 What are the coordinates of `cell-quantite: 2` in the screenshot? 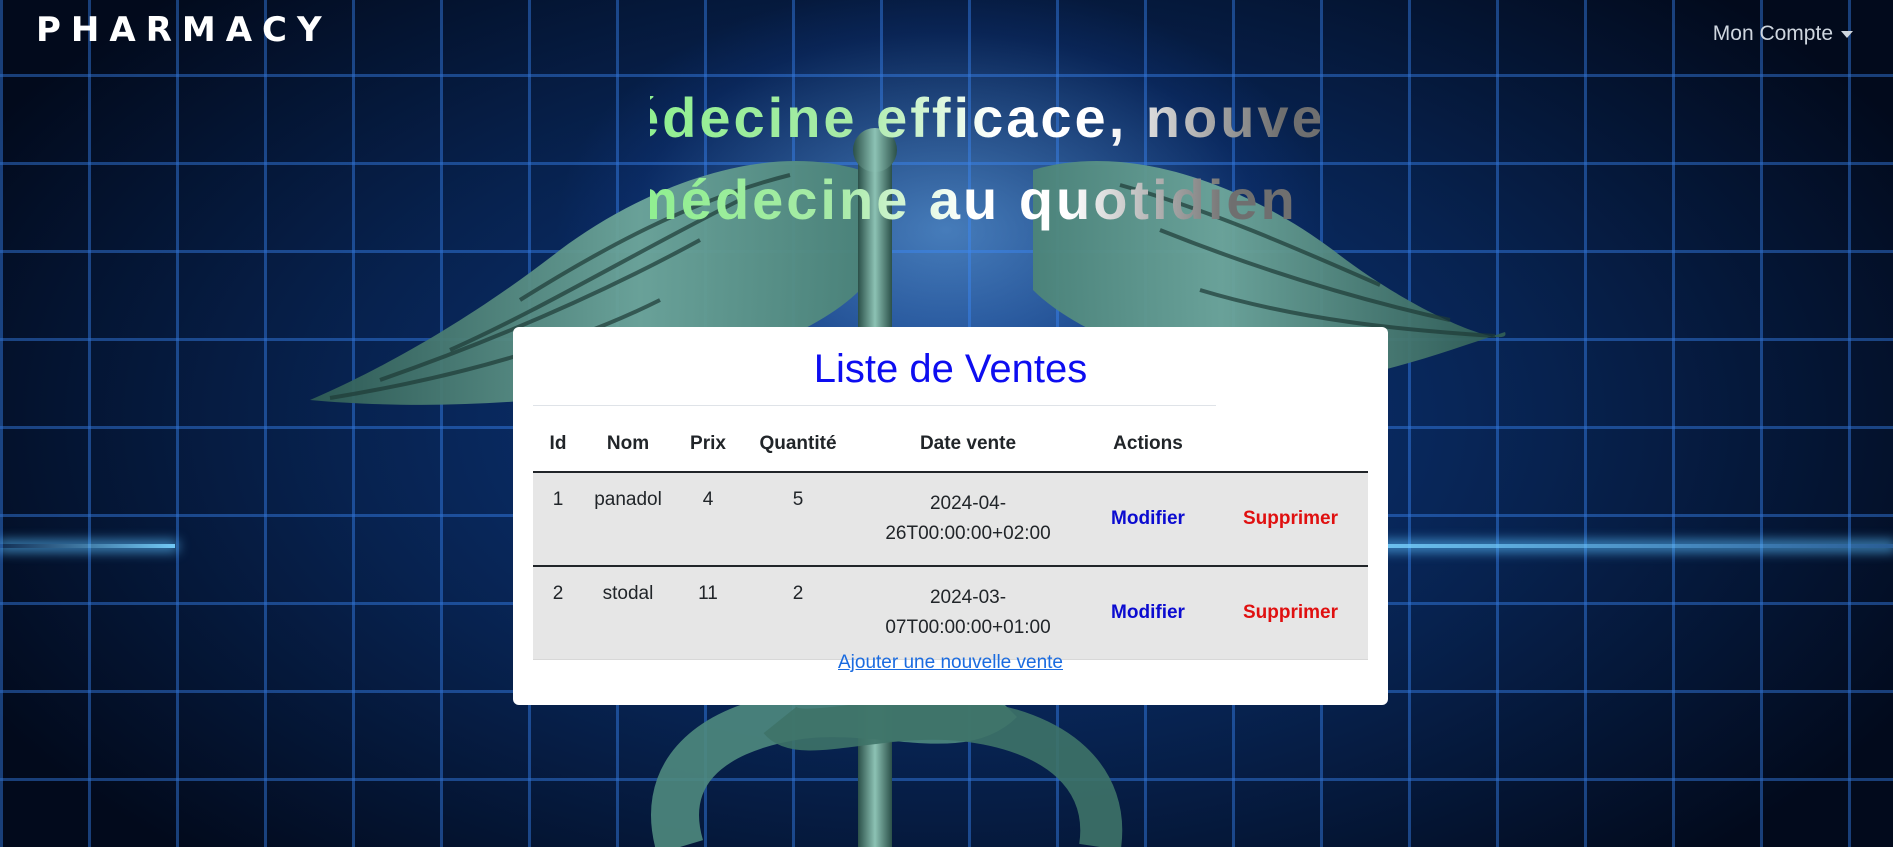 It's located at (798, 613).